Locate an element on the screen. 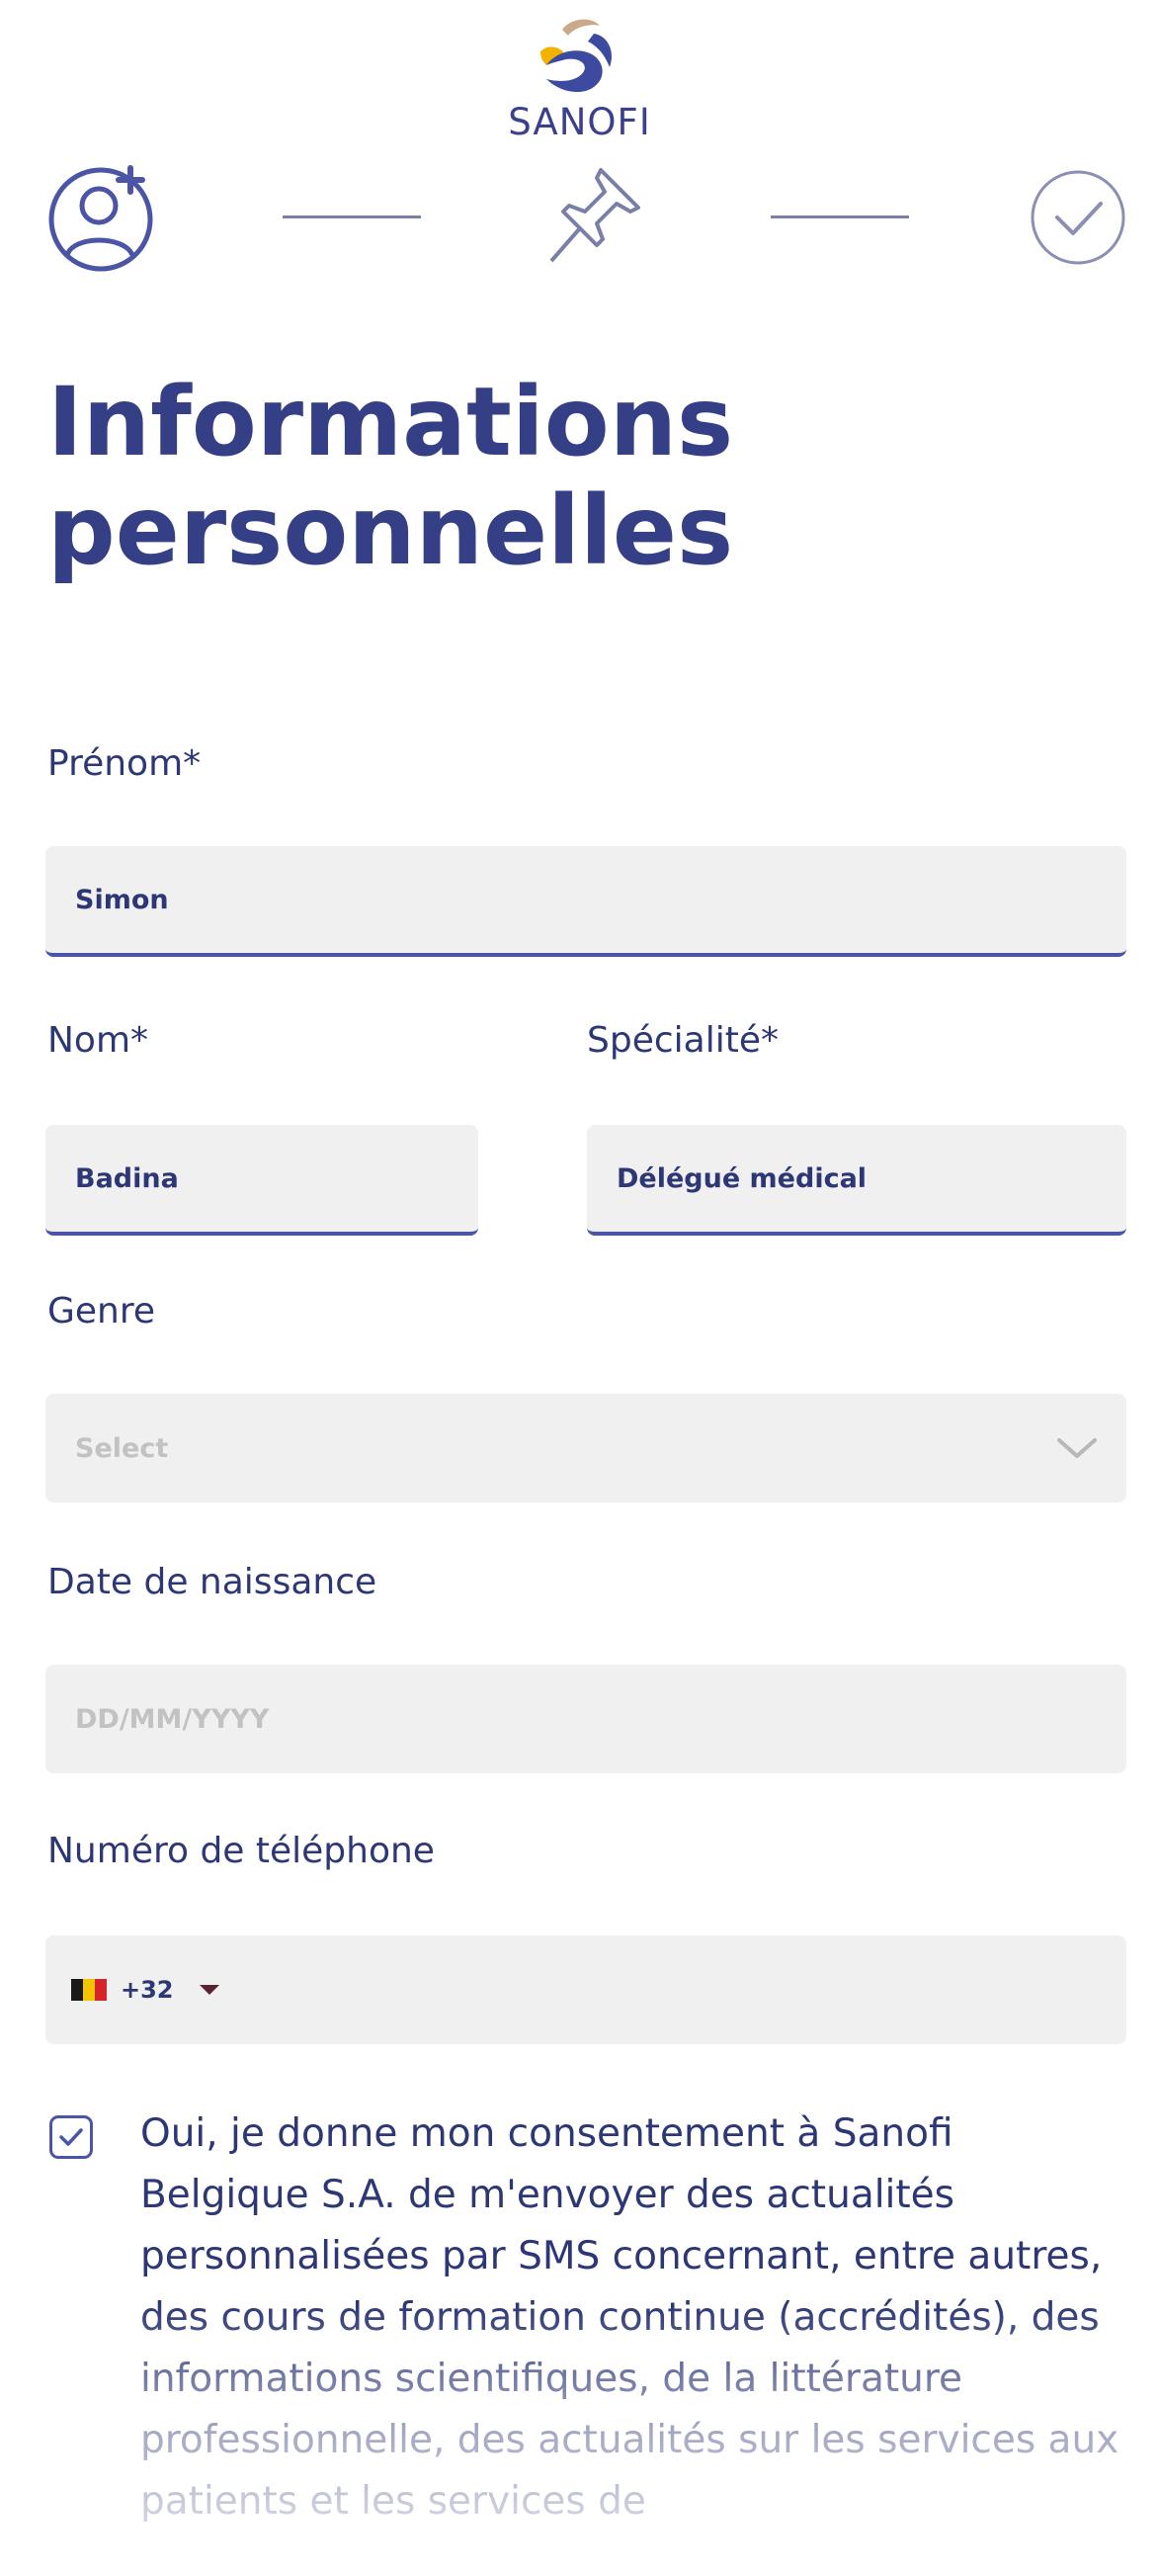 This screenshot has height=2576, width=1159. gender-placeholder: Select is located at coordinates (122, 1448).